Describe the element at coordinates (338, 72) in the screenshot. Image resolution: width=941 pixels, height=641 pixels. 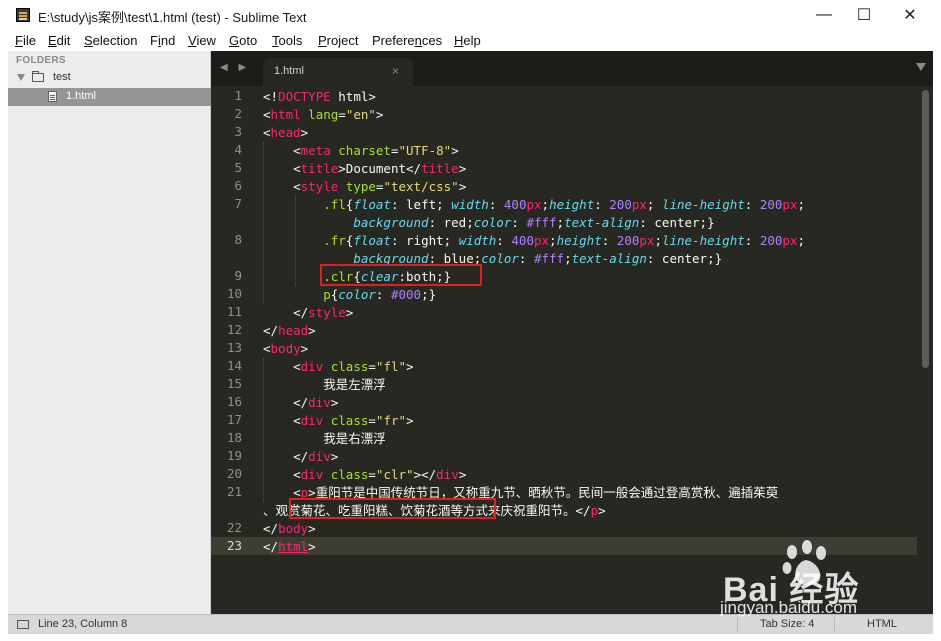
I see `tab-1-html: 1.html ×` at that location.